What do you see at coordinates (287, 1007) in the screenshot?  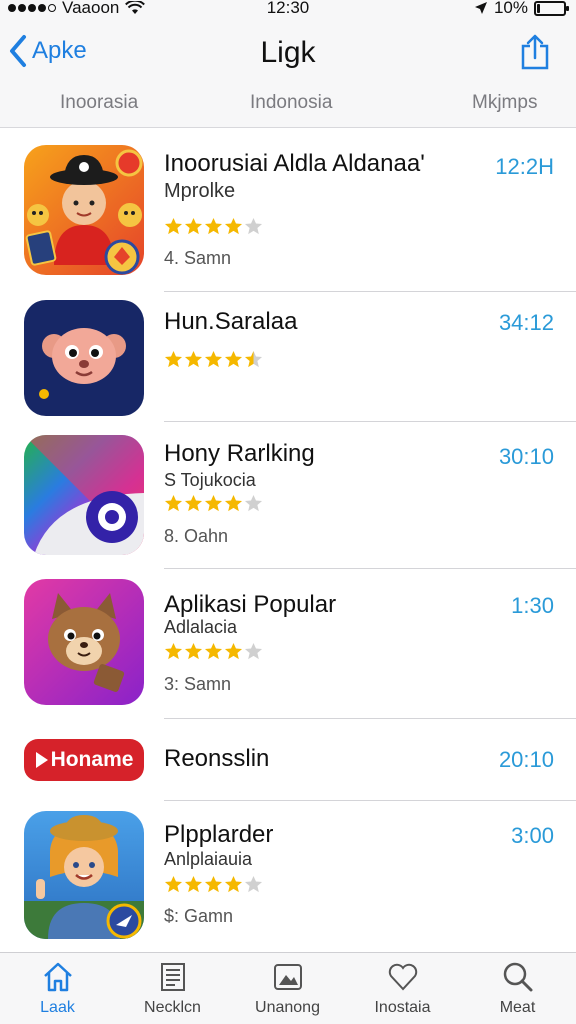 I see `tab-label: Unanong` at bounding box center [287, 1007].